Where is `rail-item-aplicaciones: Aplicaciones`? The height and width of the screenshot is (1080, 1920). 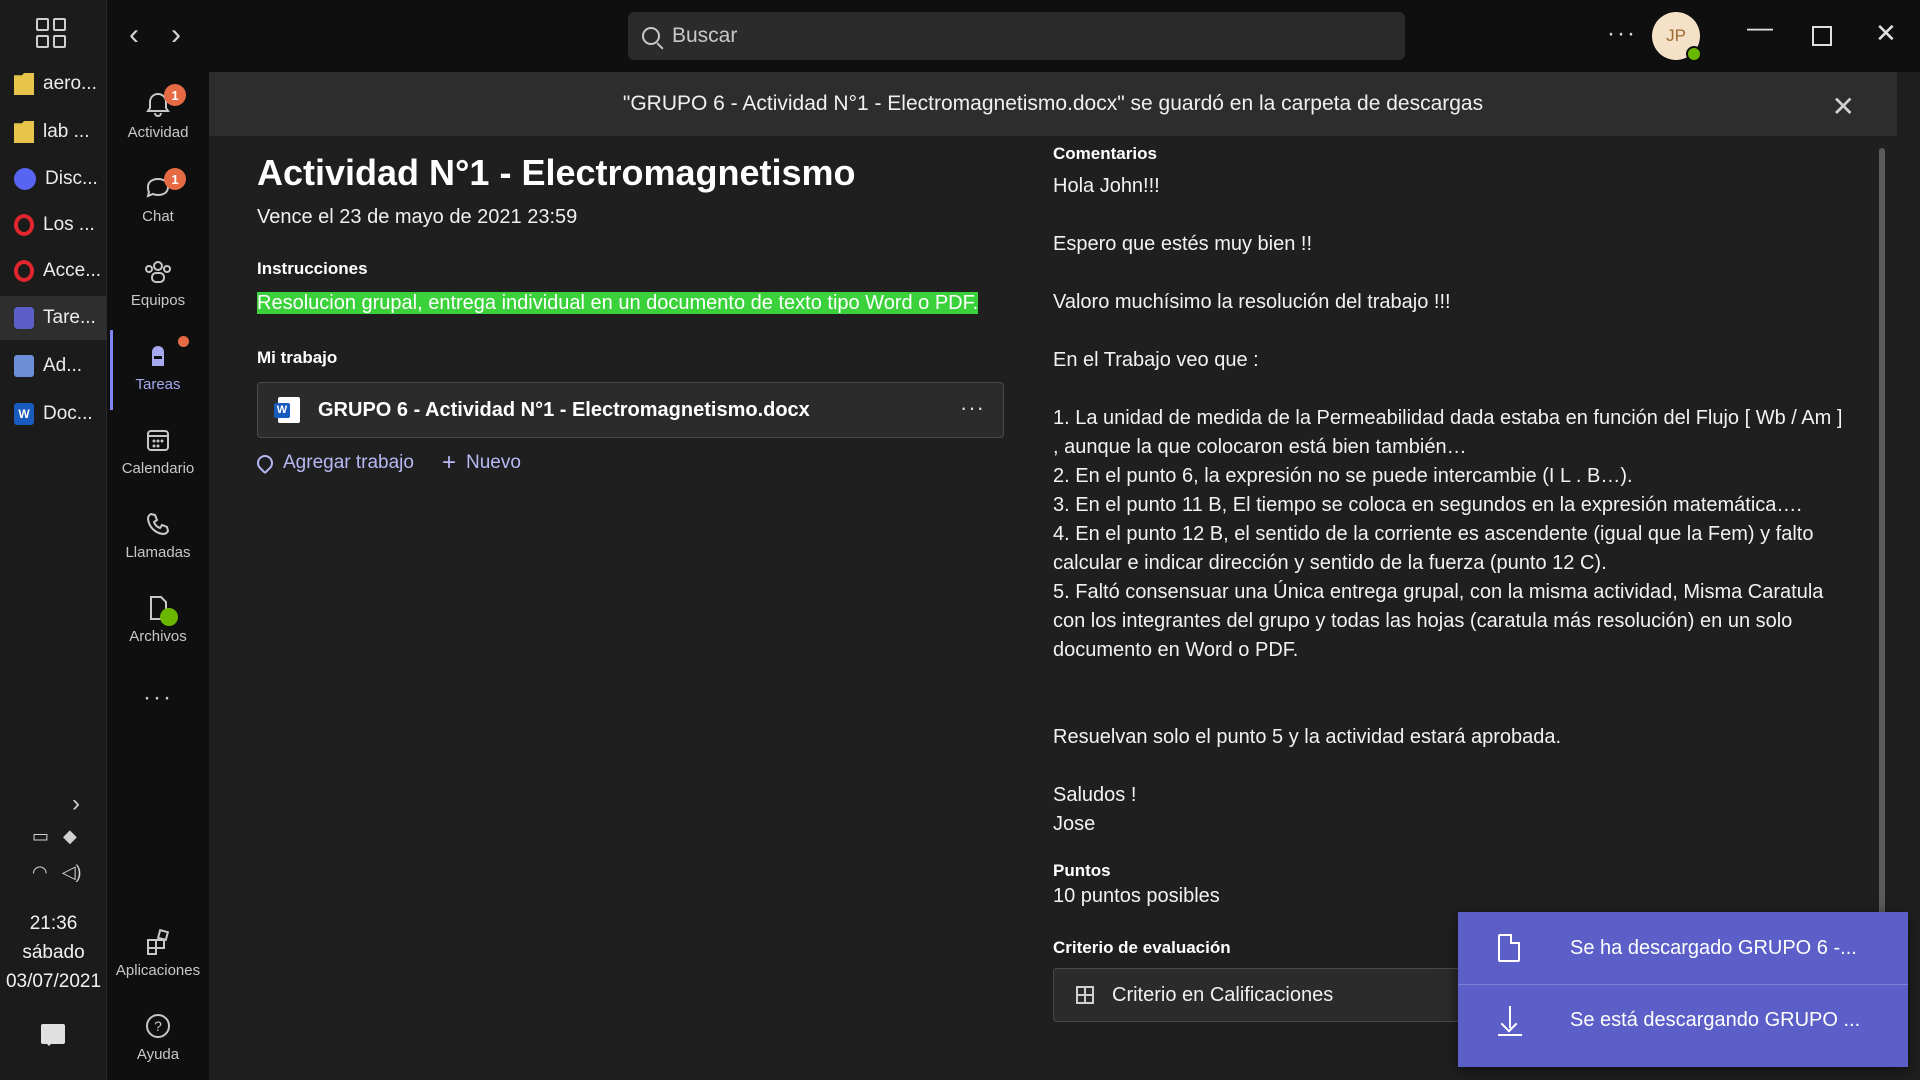 rail-item-aplicaciones: Aplicaciones is located at coordinates (158, 956).